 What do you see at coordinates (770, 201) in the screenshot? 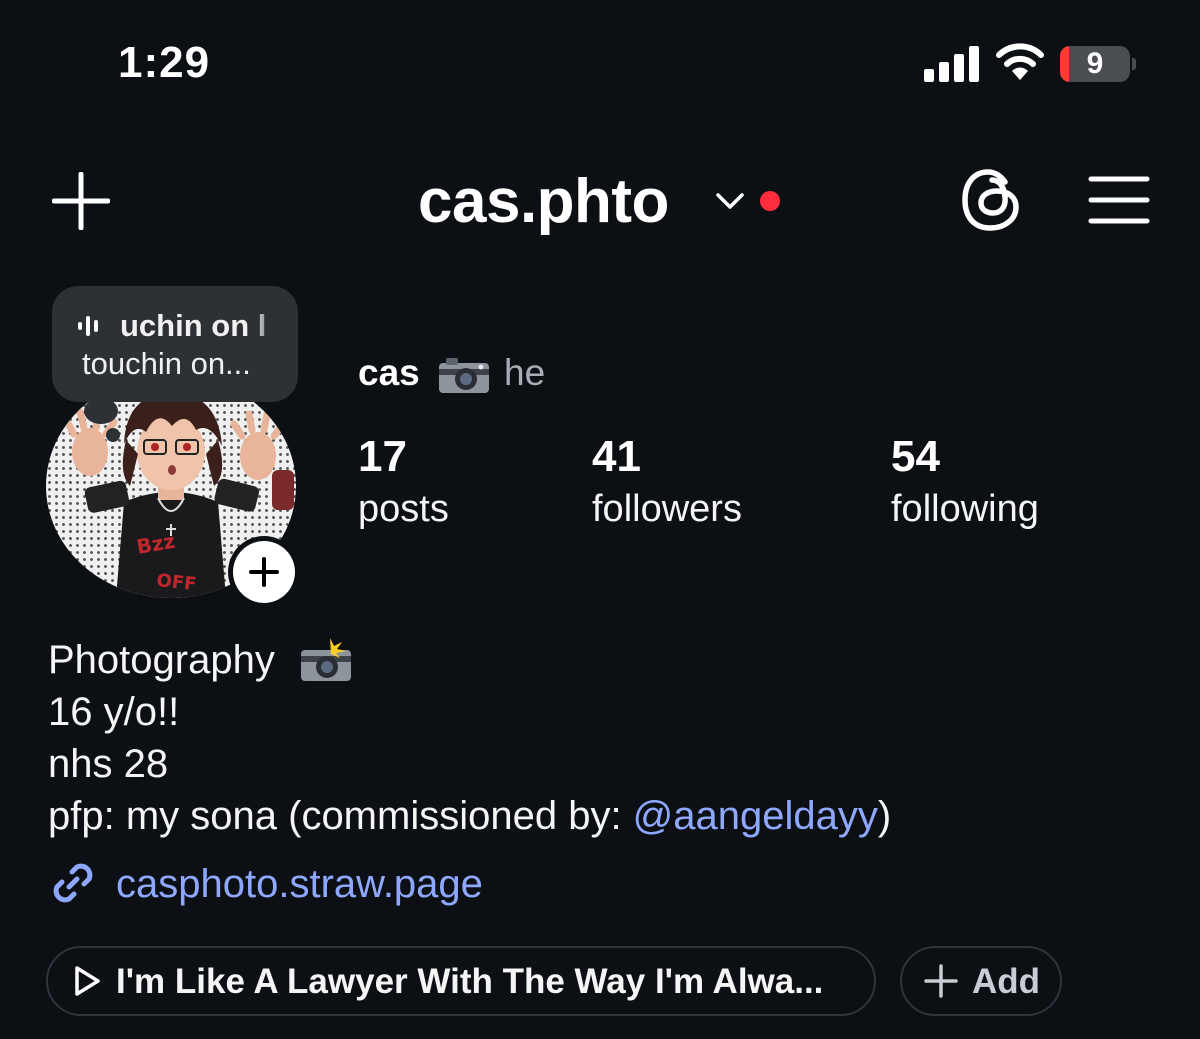
I see `notification-dot` at bounding box center [770, 201].